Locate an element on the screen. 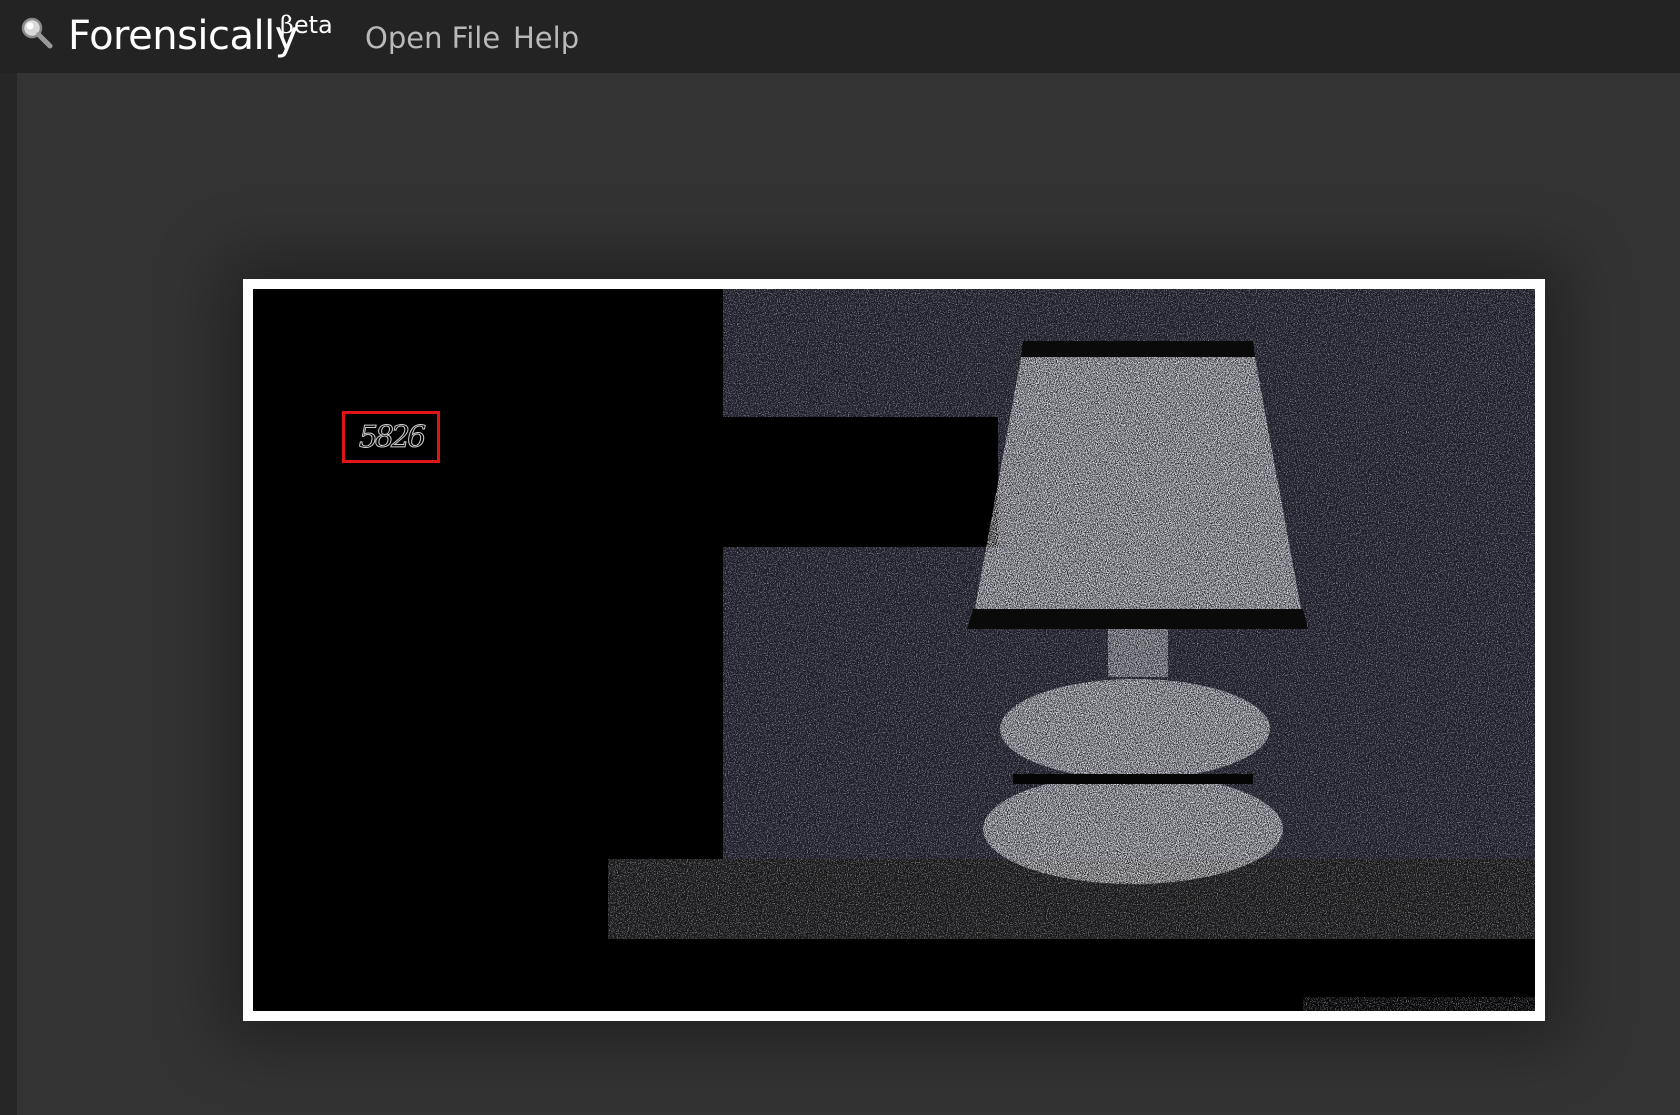 The height and width of the screenshot is (1115, 1680). lamp-base is located at coordinates (1133, 781).